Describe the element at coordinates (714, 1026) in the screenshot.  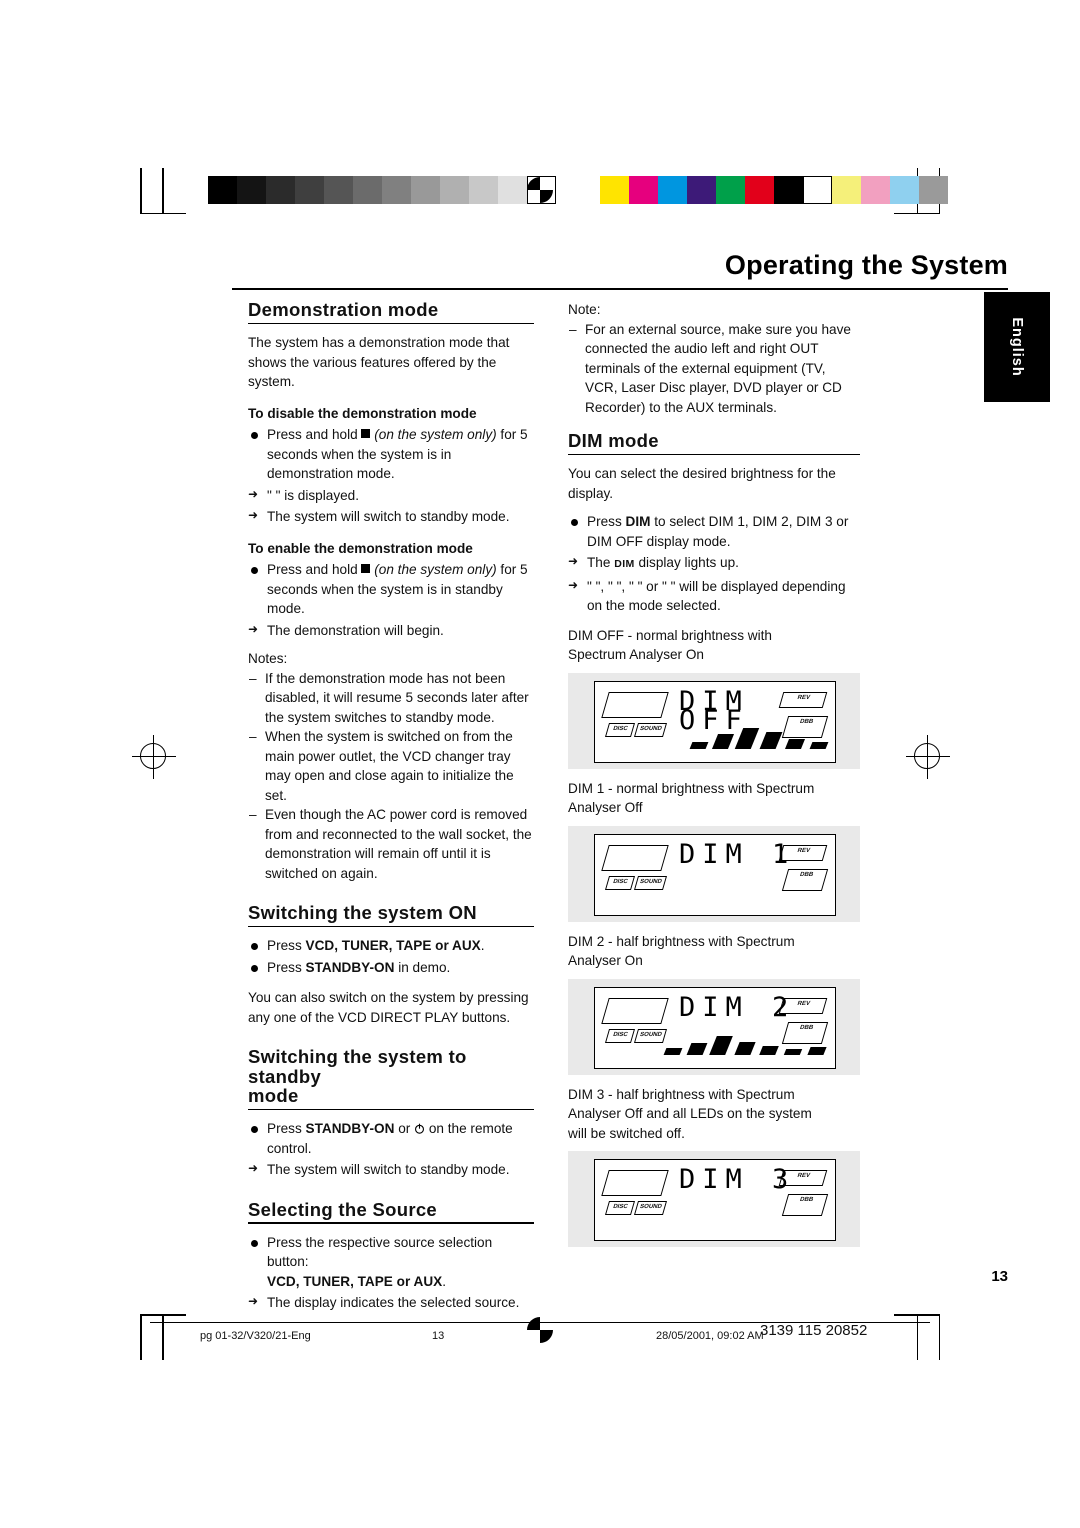
I see `dim-2-display-figure: DISC SOUND DIM 2 REV DBB` at that location.